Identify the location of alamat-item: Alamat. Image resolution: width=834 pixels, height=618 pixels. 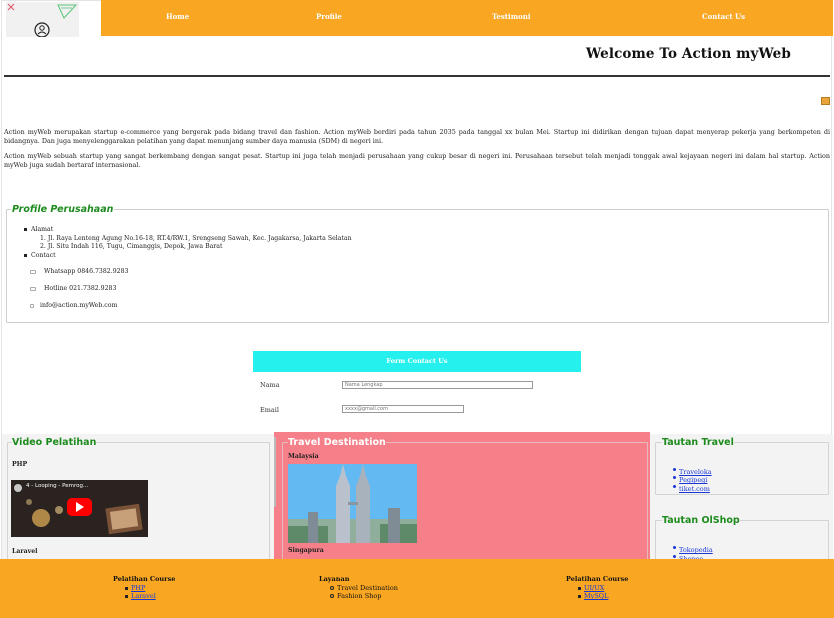
(38, 229).